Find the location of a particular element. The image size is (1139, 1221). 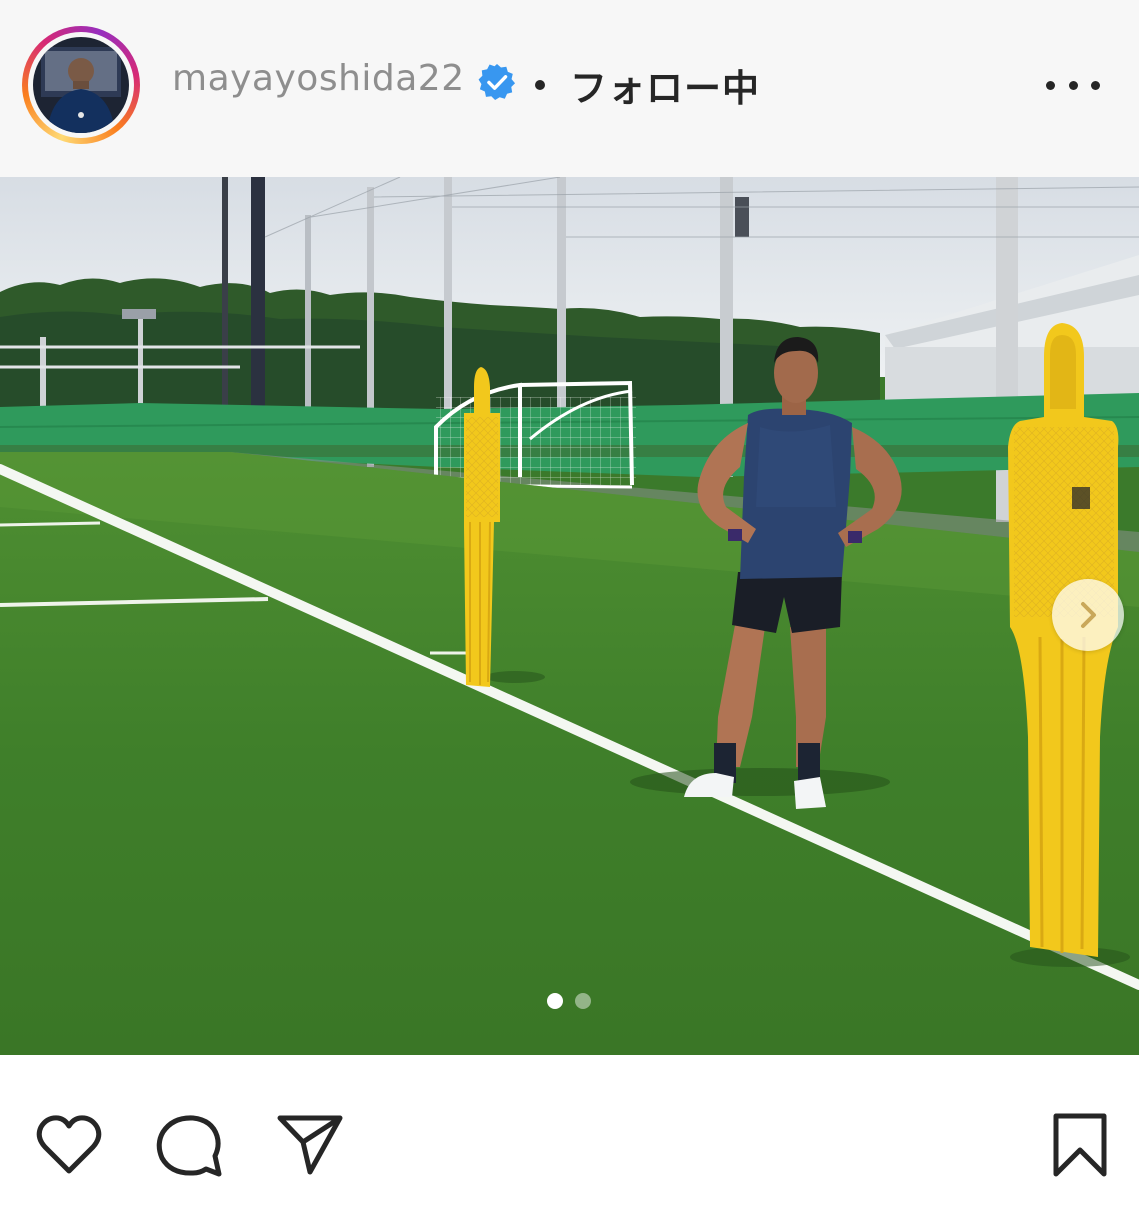

profile-avatar is located at coordinates (81, 85).